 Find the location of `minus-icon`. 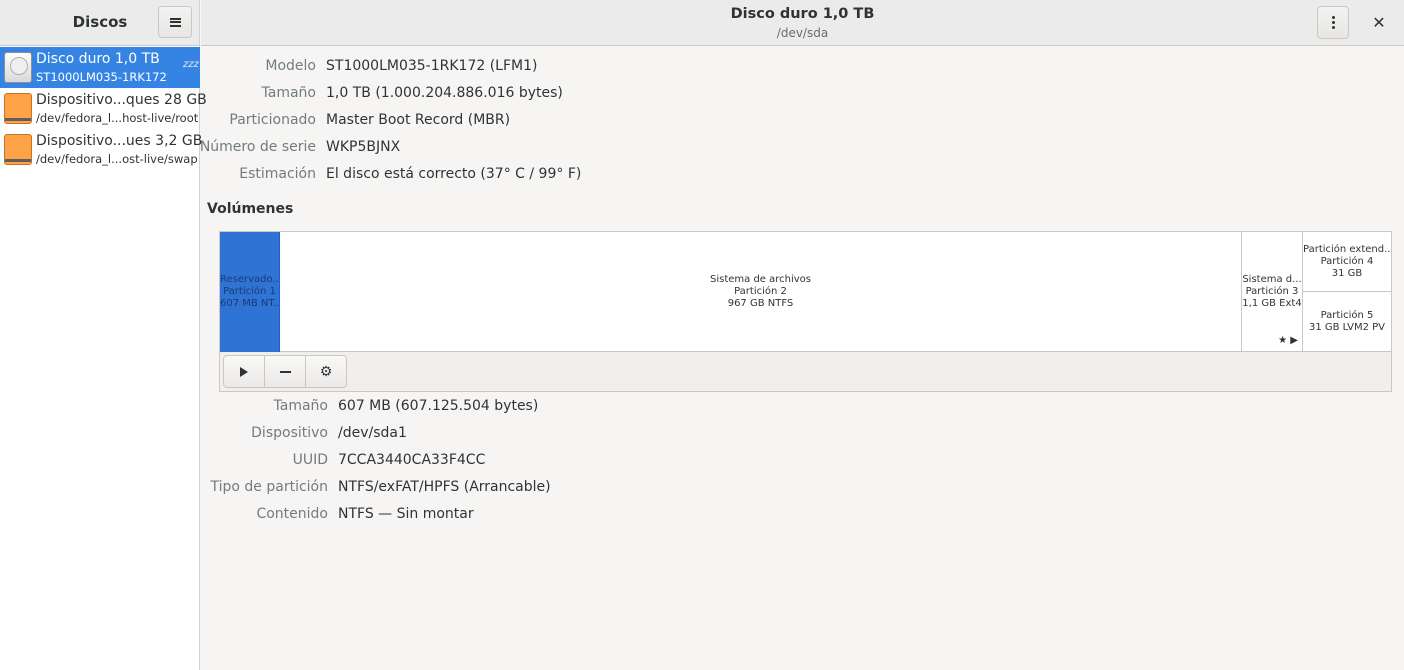

minus-icon is located at coordinates (285, 371).